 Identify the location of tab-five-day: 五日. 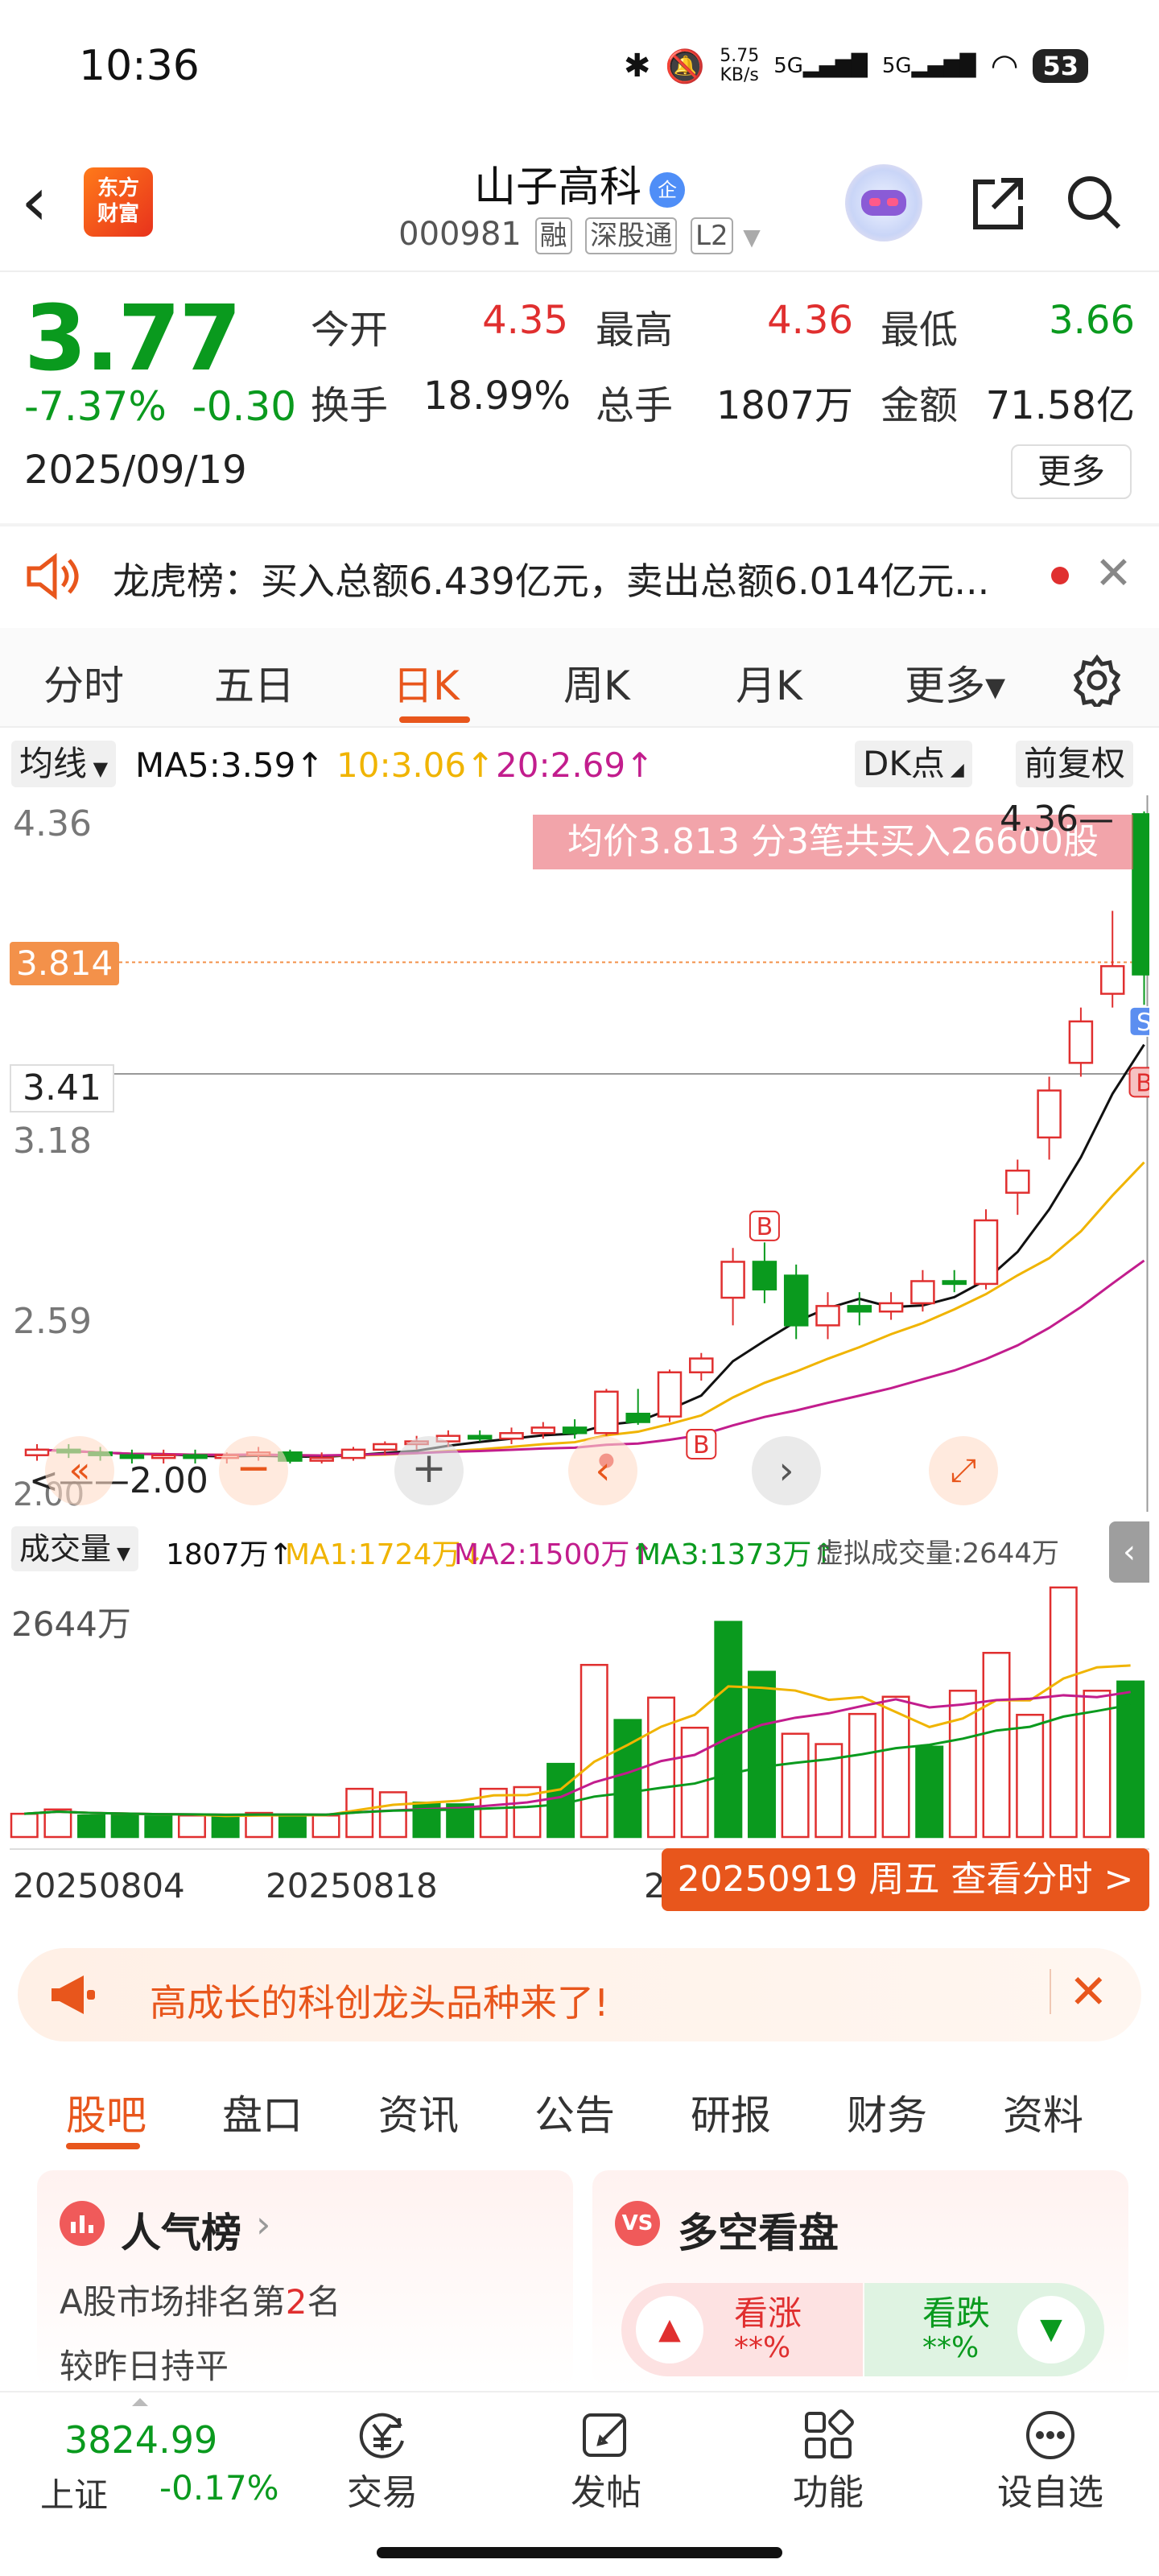
(254, 683).